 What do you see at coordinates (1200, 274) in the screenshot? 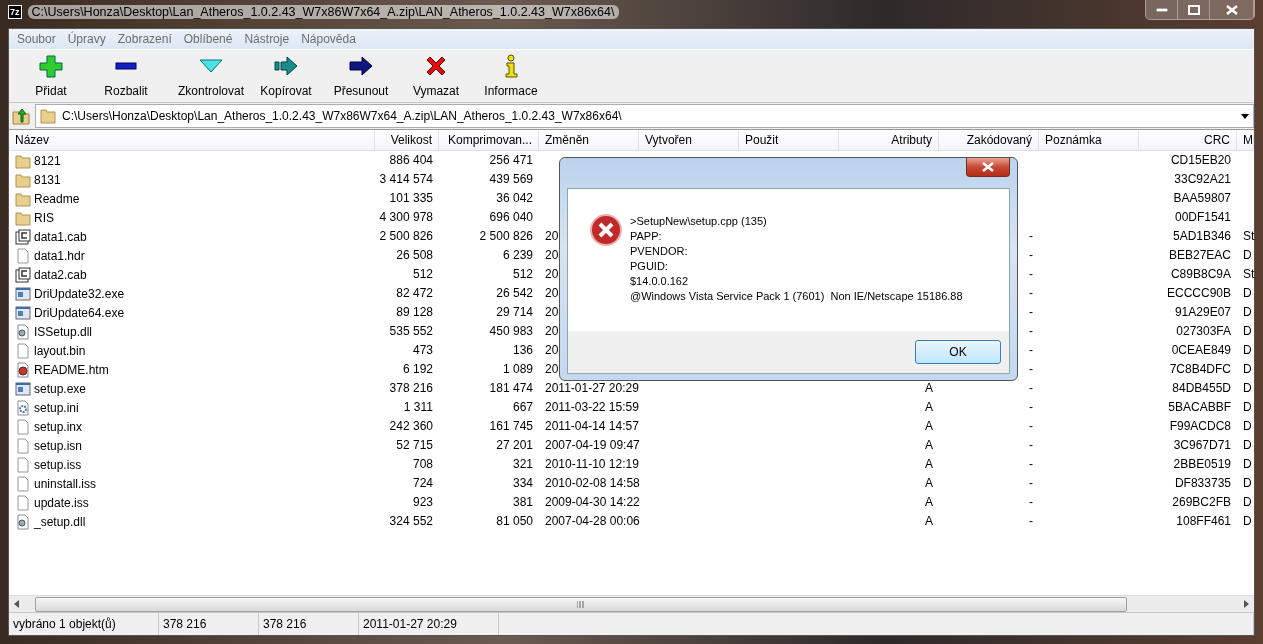
I see `table-cell: C89B8C9A` at bounding box center [1200, 274].